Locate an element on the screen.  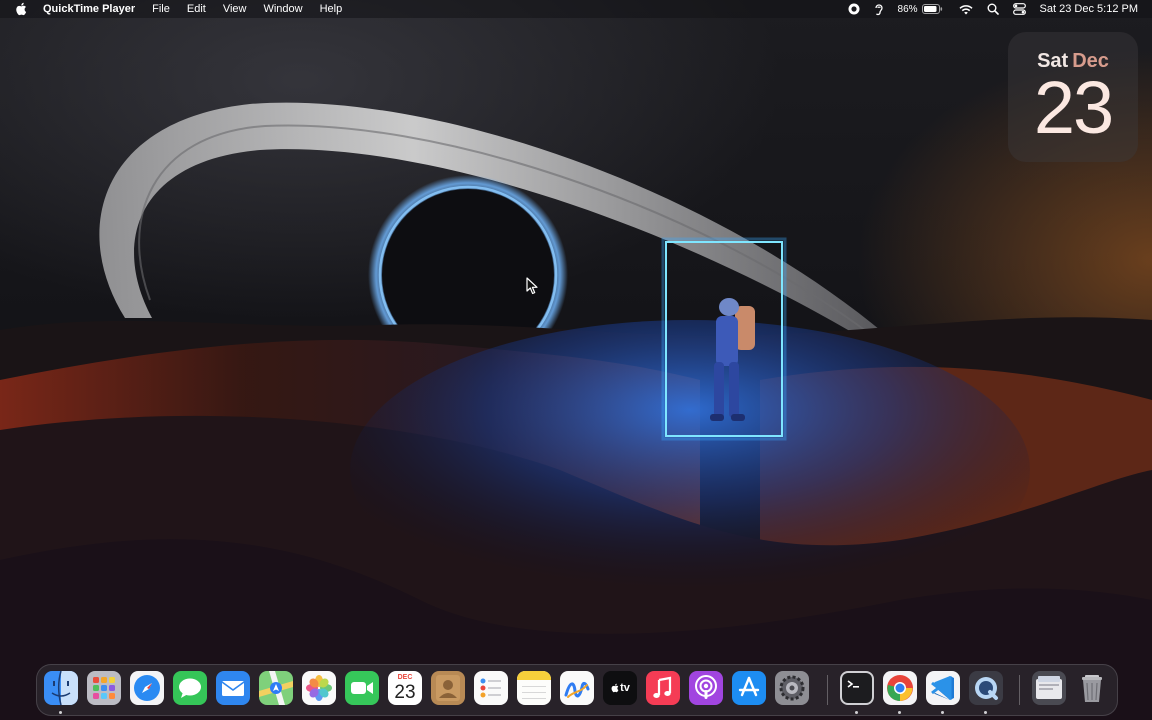
dock-vscode-icon is located at coordinates (943, 688).